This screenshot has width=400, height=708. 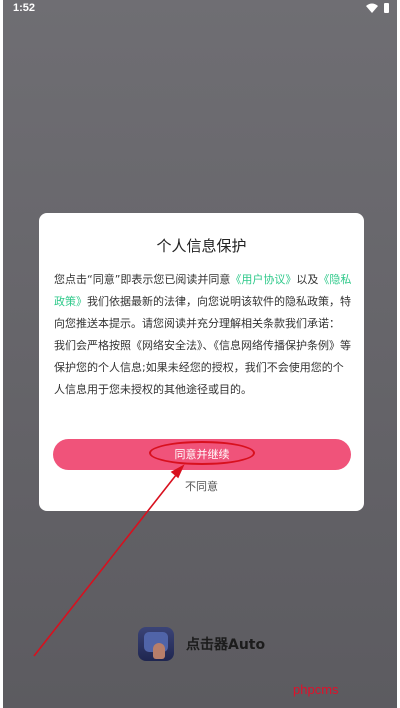 I want to click on user-agreement-link: 《用户协议》, so click(x=263, y=279).